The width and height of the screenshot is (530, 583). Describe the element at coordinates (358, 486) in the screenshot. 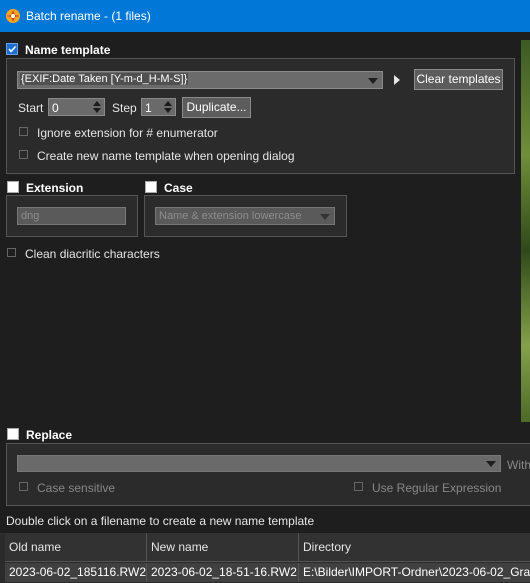

I see `regex-checkbox` at that location.